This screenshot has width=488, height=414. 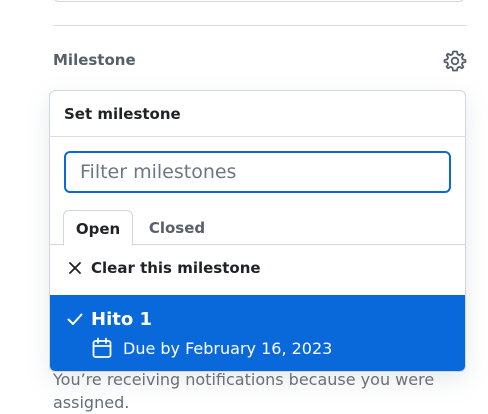 I want to click on section-divider, so click(x=260, y=25).